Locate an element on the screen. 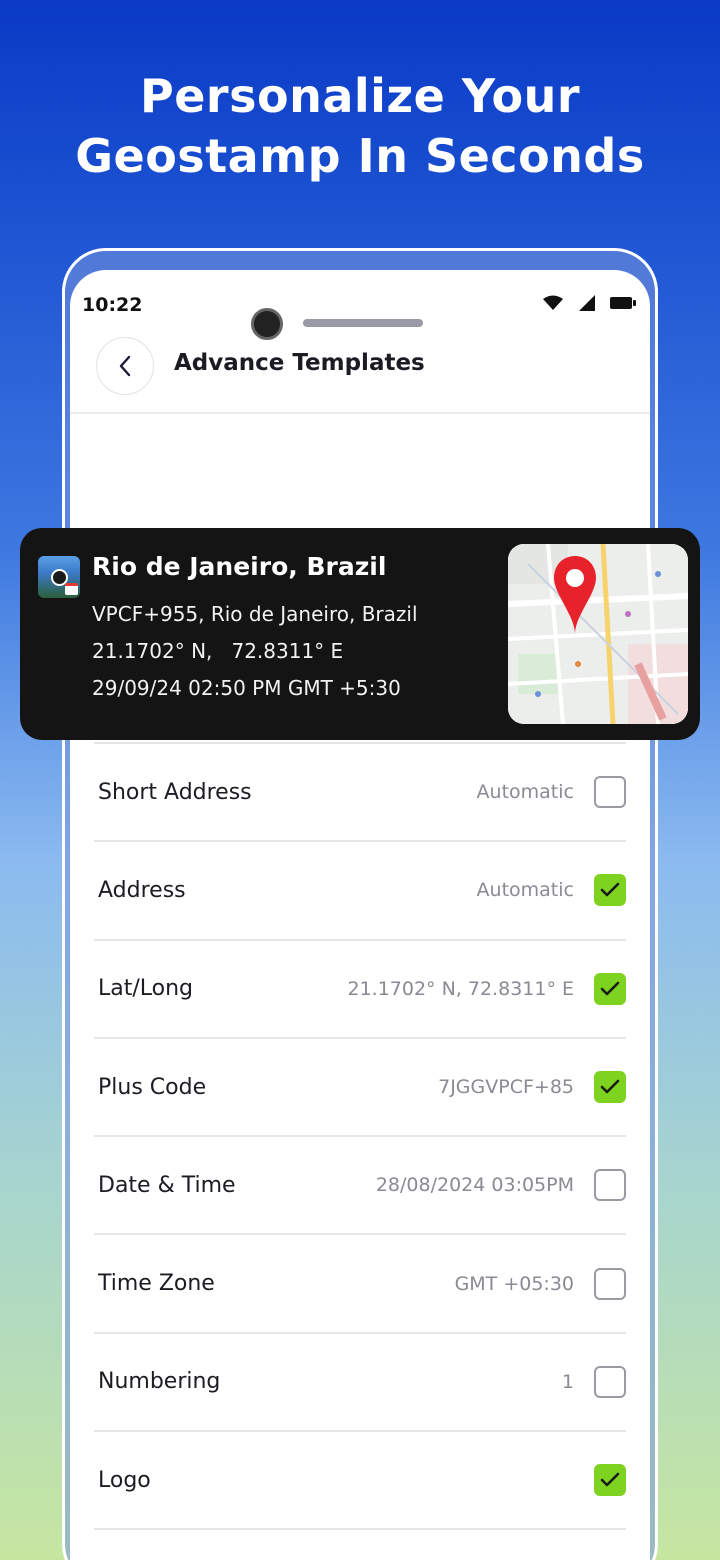  checkbox-logo is located at coordinates (610, 1480).